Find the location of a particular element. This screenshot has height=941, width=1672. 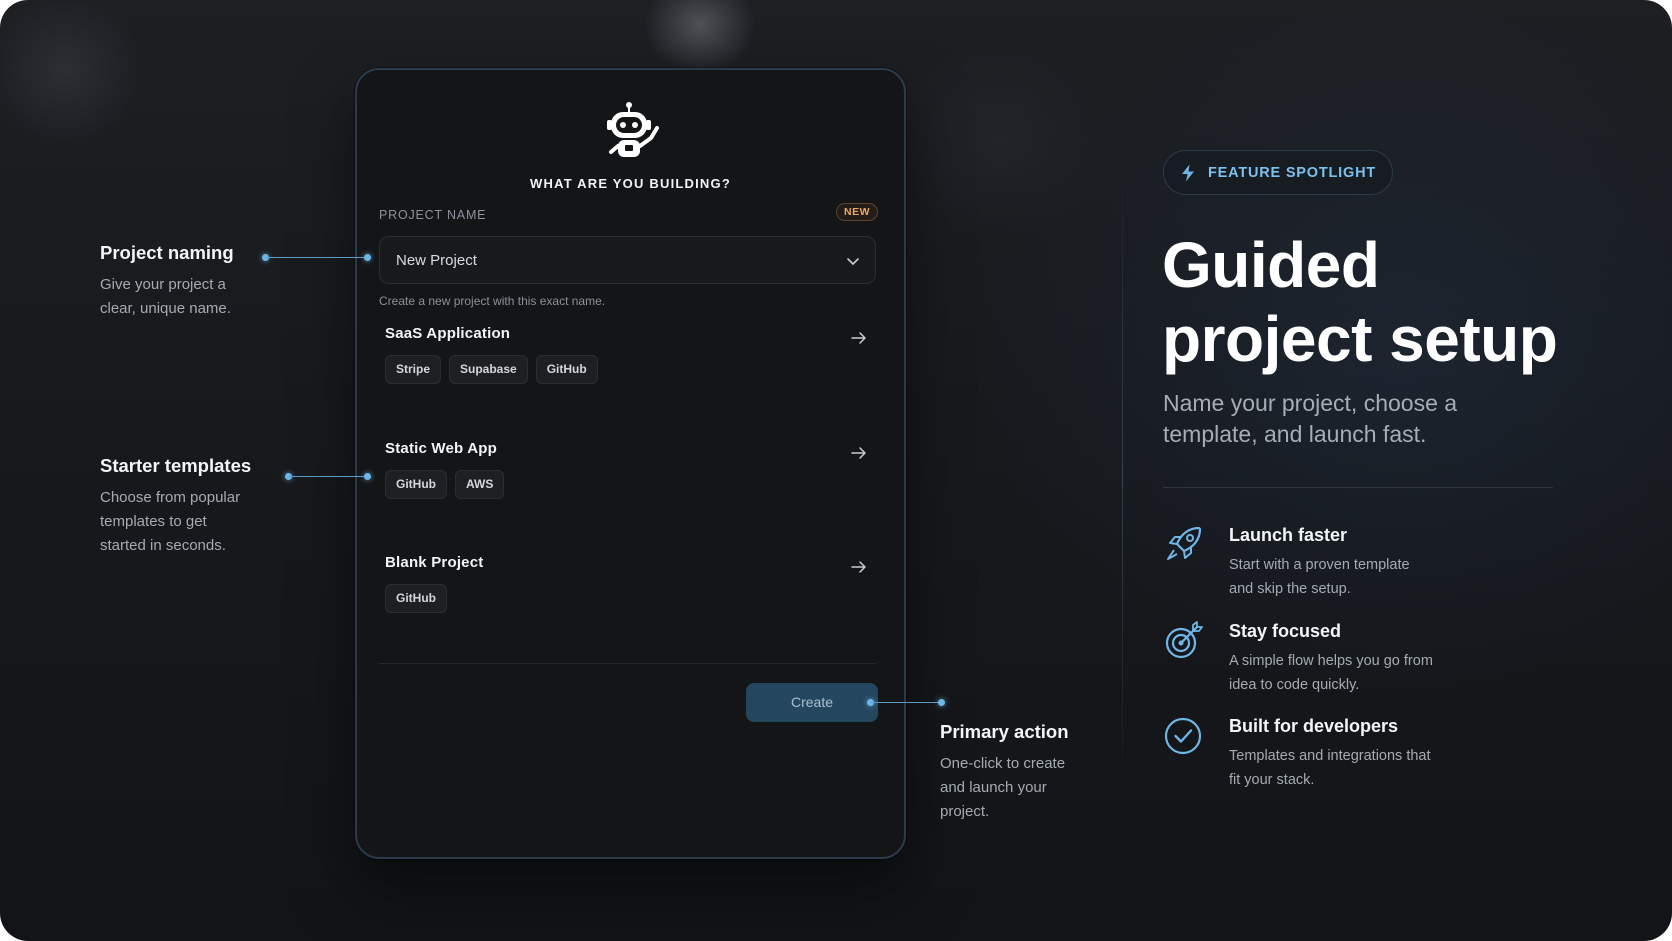

hero-title-line: Guided is located at coordinates (1271, 265).